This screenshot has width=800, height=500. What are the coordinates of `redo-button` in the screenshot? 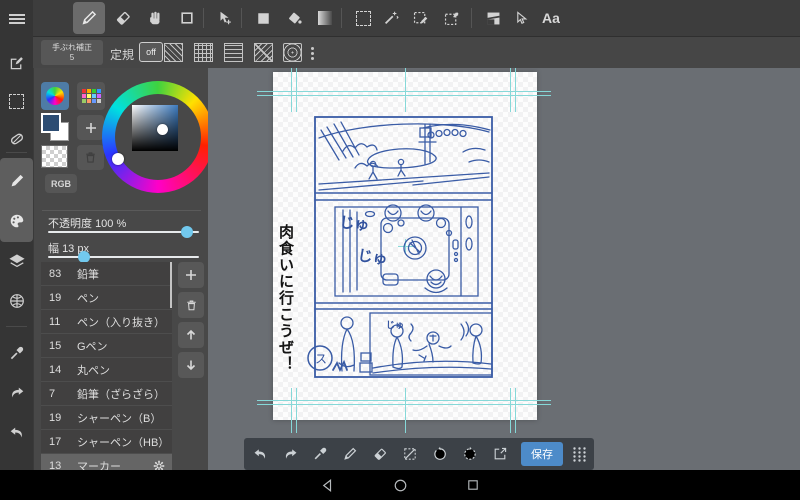 It's located at (16, 393).